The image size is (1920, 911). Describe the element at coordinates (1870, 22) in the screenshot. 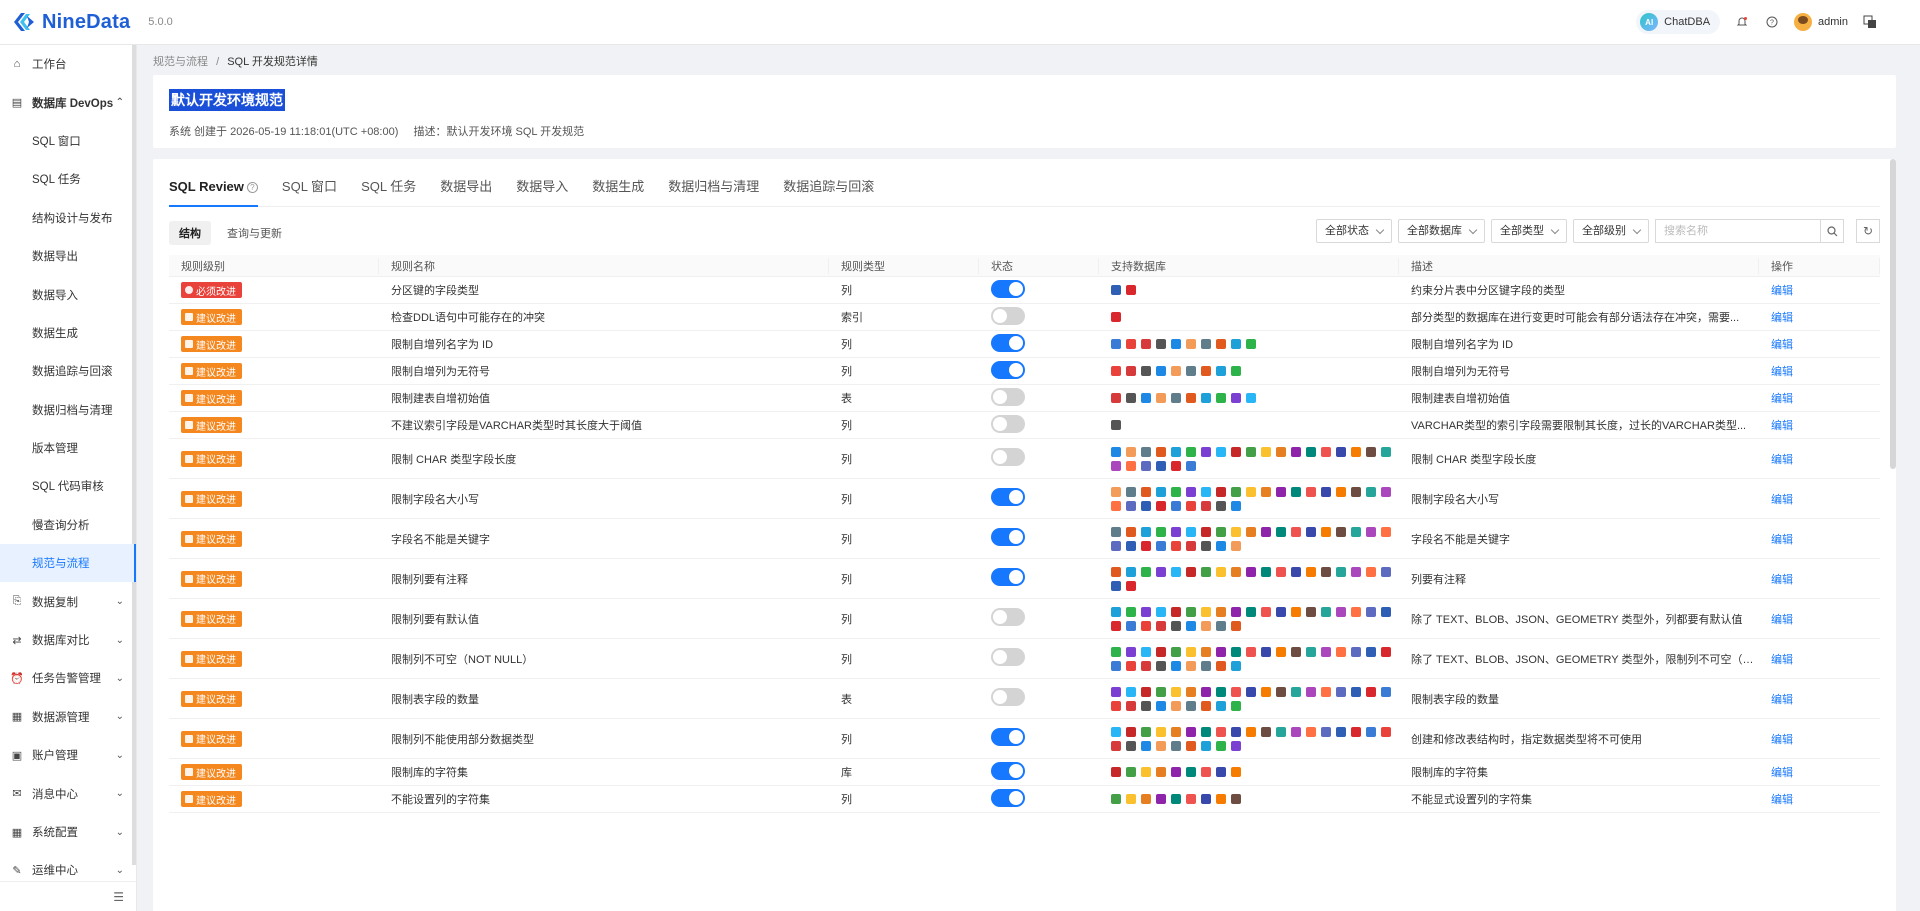

I see `language-icon` at that location.